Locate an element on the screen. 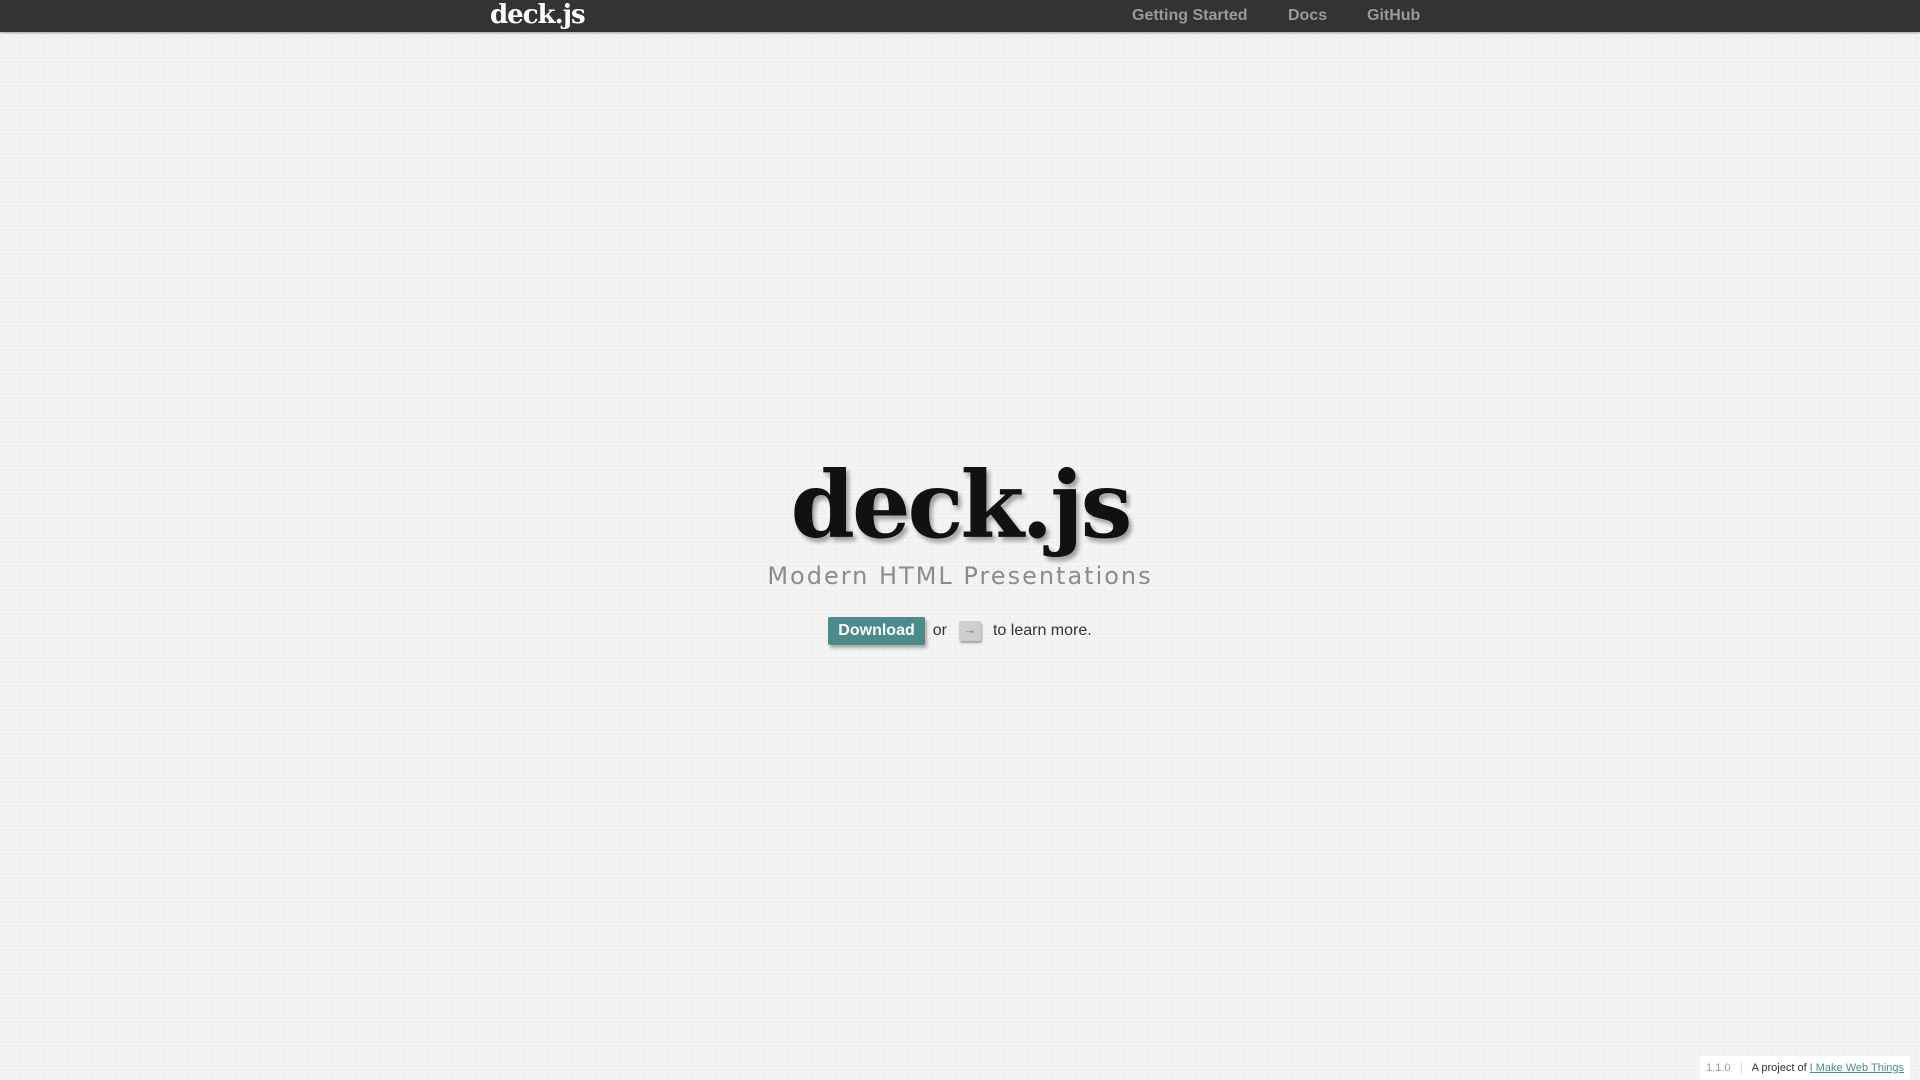 The width and height of the screenshot is (1920, 1080). cta-row: Download or → to learn more. is located at coordinates (960, 631).